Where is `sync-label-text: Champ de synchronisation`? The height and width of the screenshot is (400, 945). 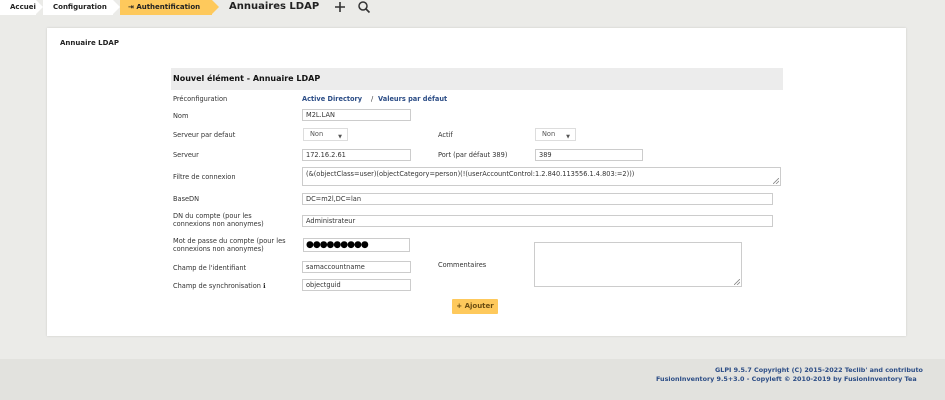
sync-label-text: Champ de synchronisation is located at coordinates (217, 286).